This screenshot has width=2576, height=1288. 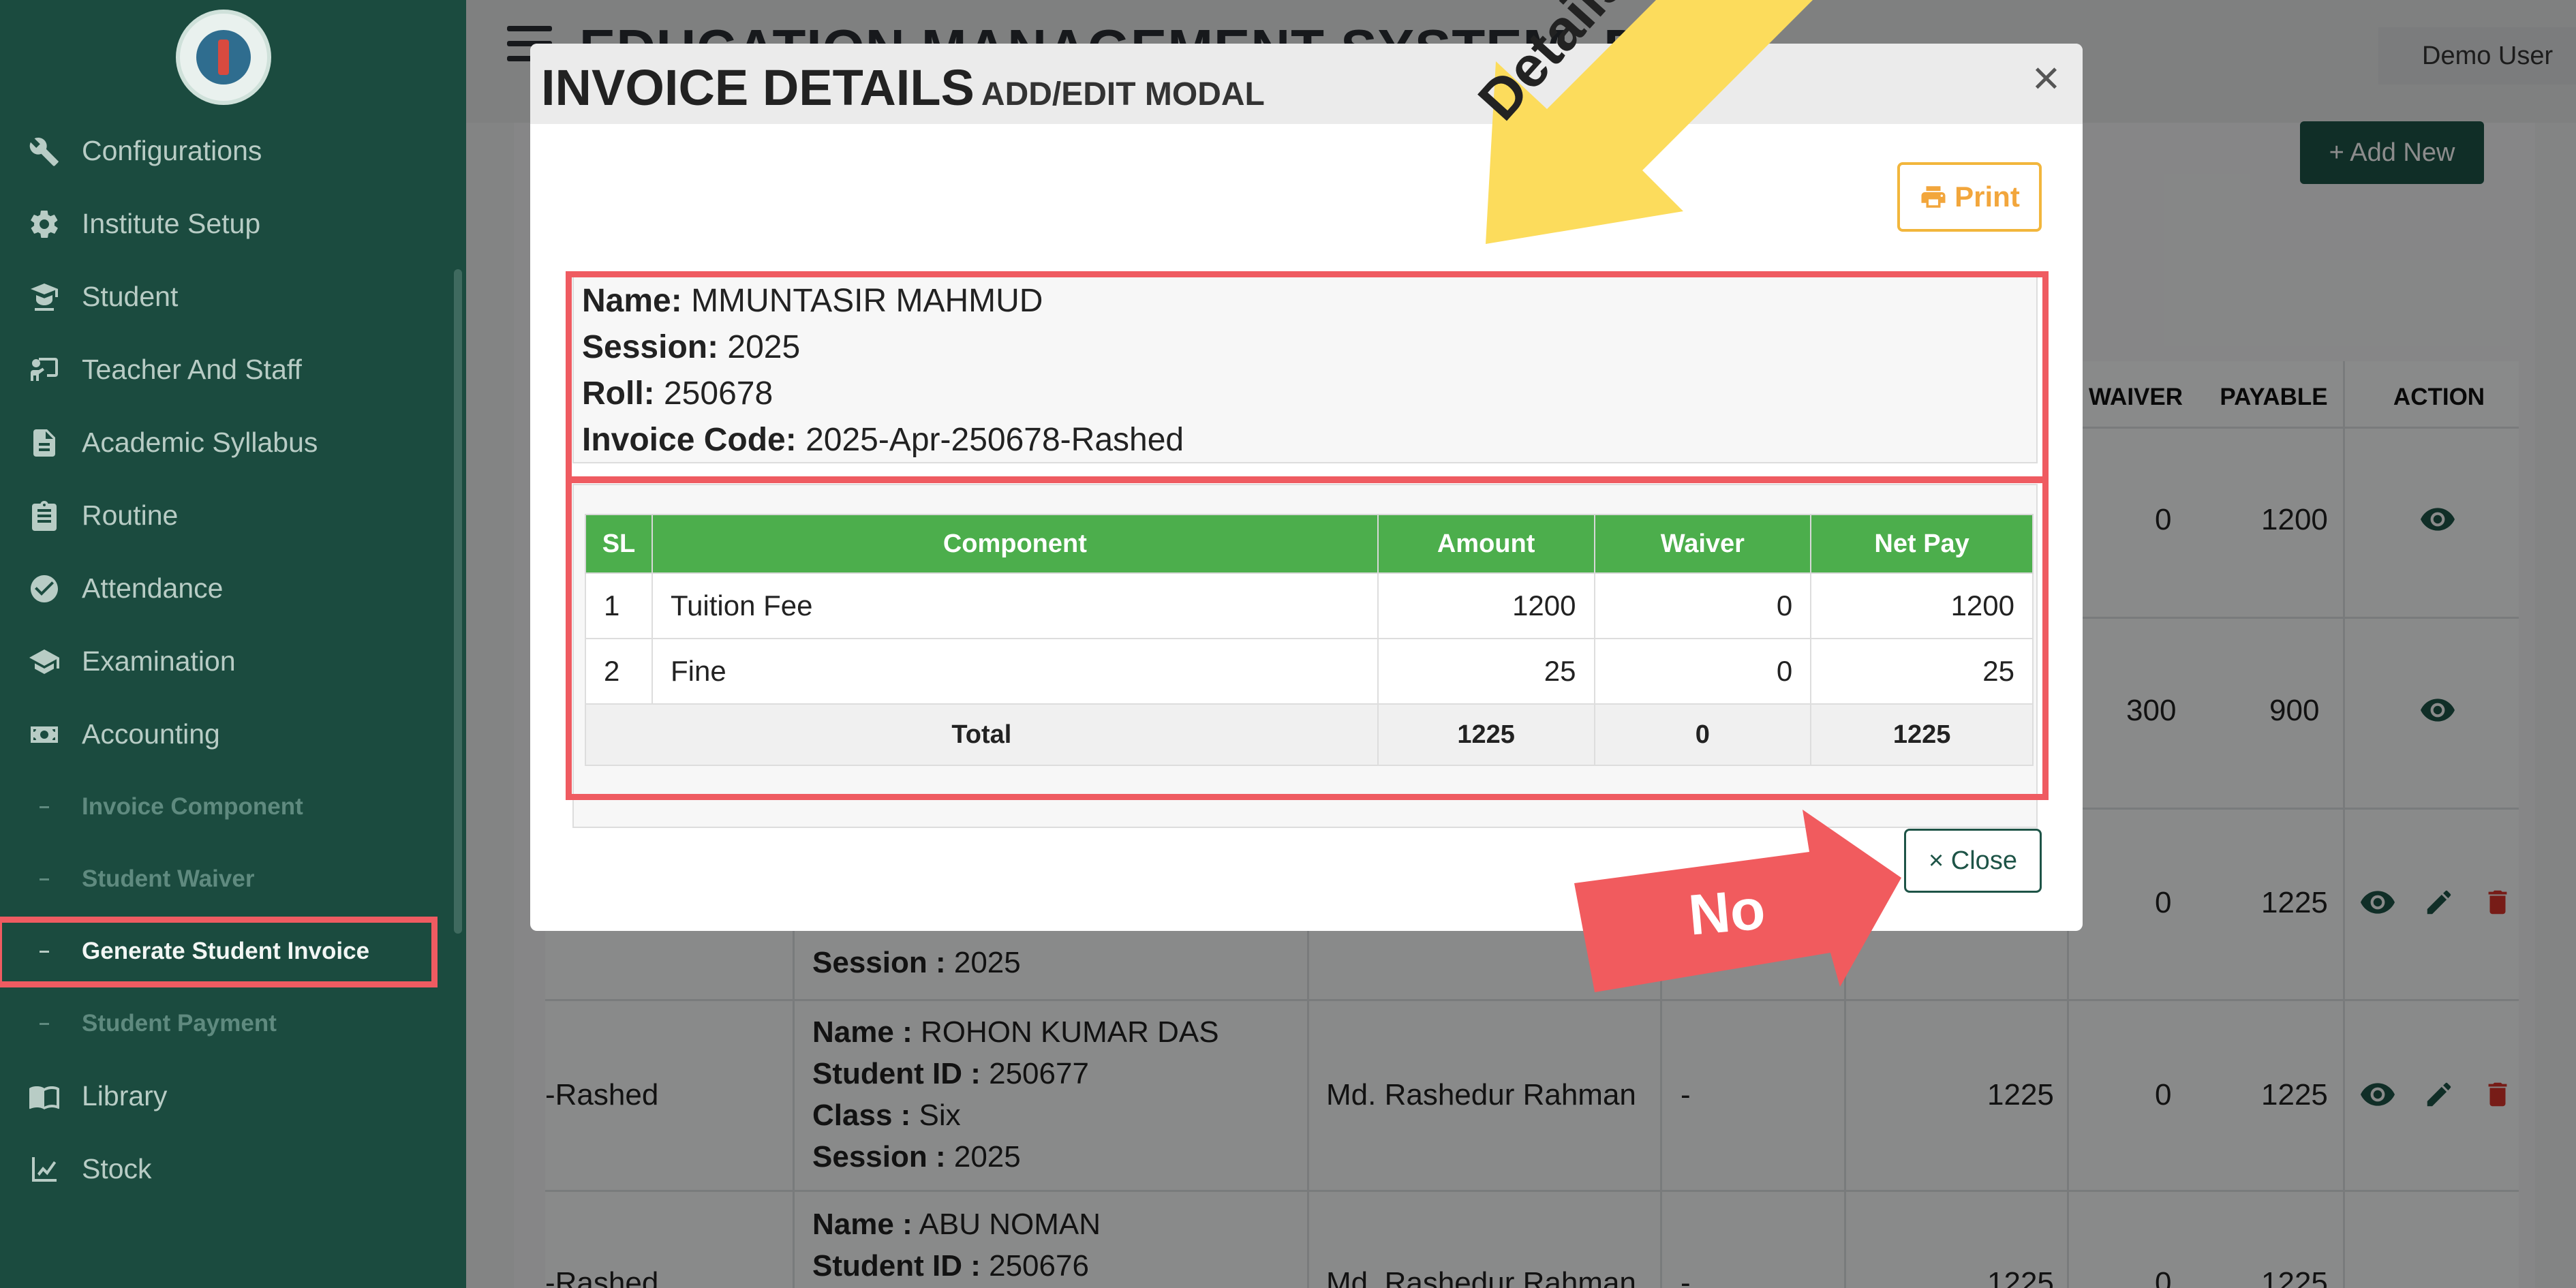 What do you see at coordinates (1973, 861) in the screenshot?
I see `close-button: × Close` at bounding box center [1973, 861].